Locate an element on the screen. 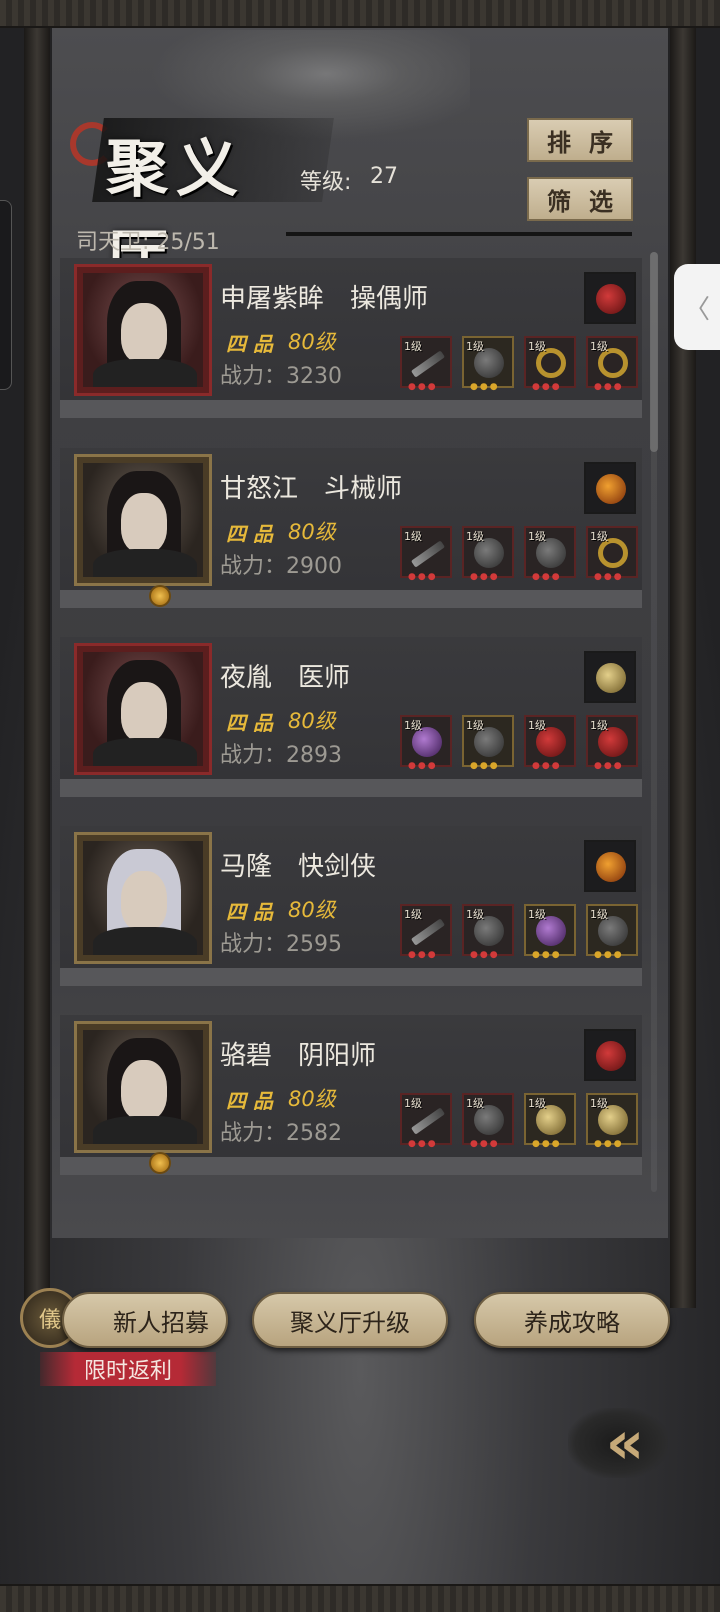 The height and width of the screenshot is (1612, 720). recruit-token-glyph: 儀 is located at coordinates (49, 1320).